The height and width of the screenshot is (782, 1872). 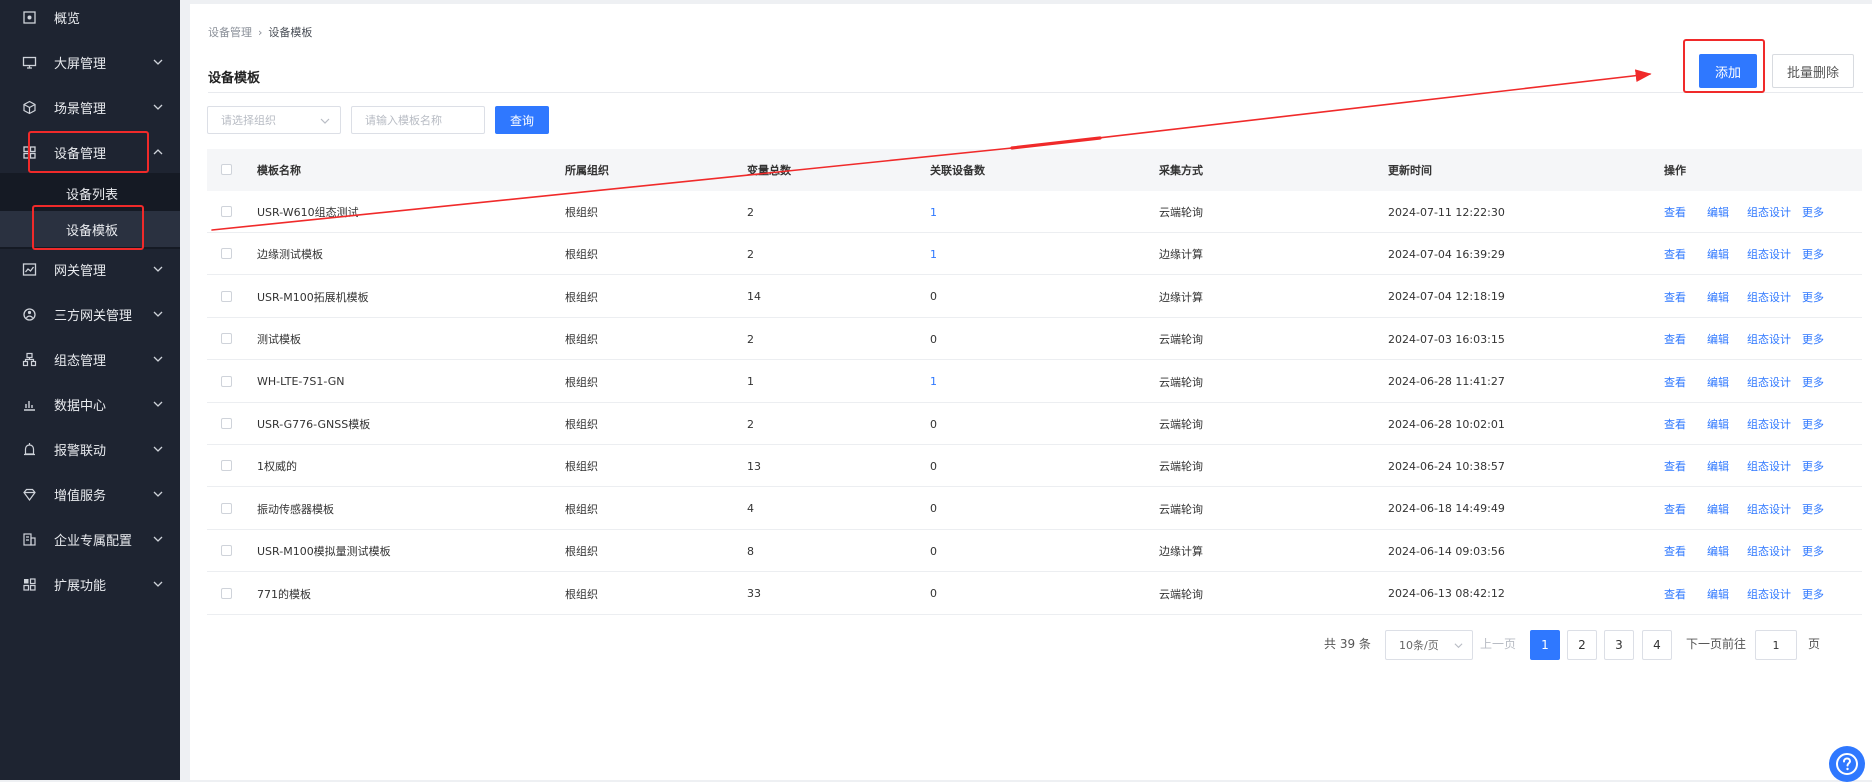 I want to click on overview-icon, so click(x=29, y=17).